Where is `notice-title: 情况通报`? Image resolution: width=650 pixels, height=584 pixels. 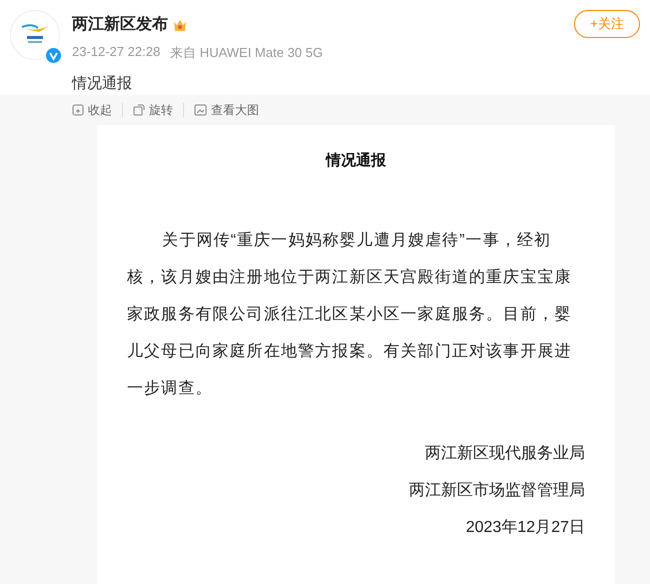
notice-title: 情况通报 is located at coordinates (356, 160).